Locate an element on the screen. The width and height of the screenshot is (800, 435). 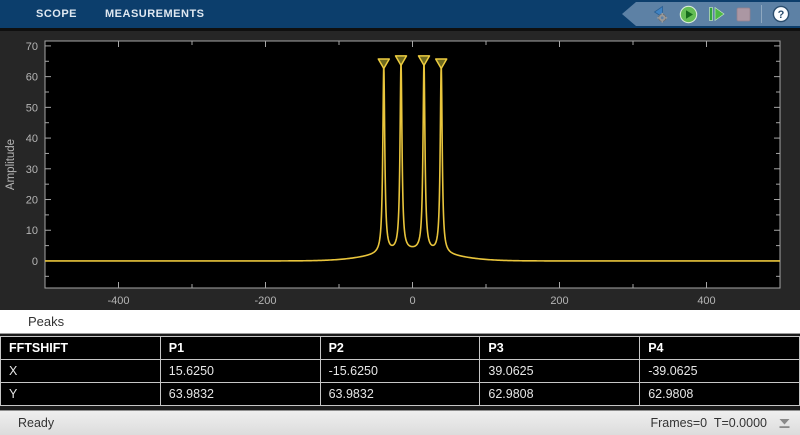
help-icon: ? is located at coordinates (781, 14).